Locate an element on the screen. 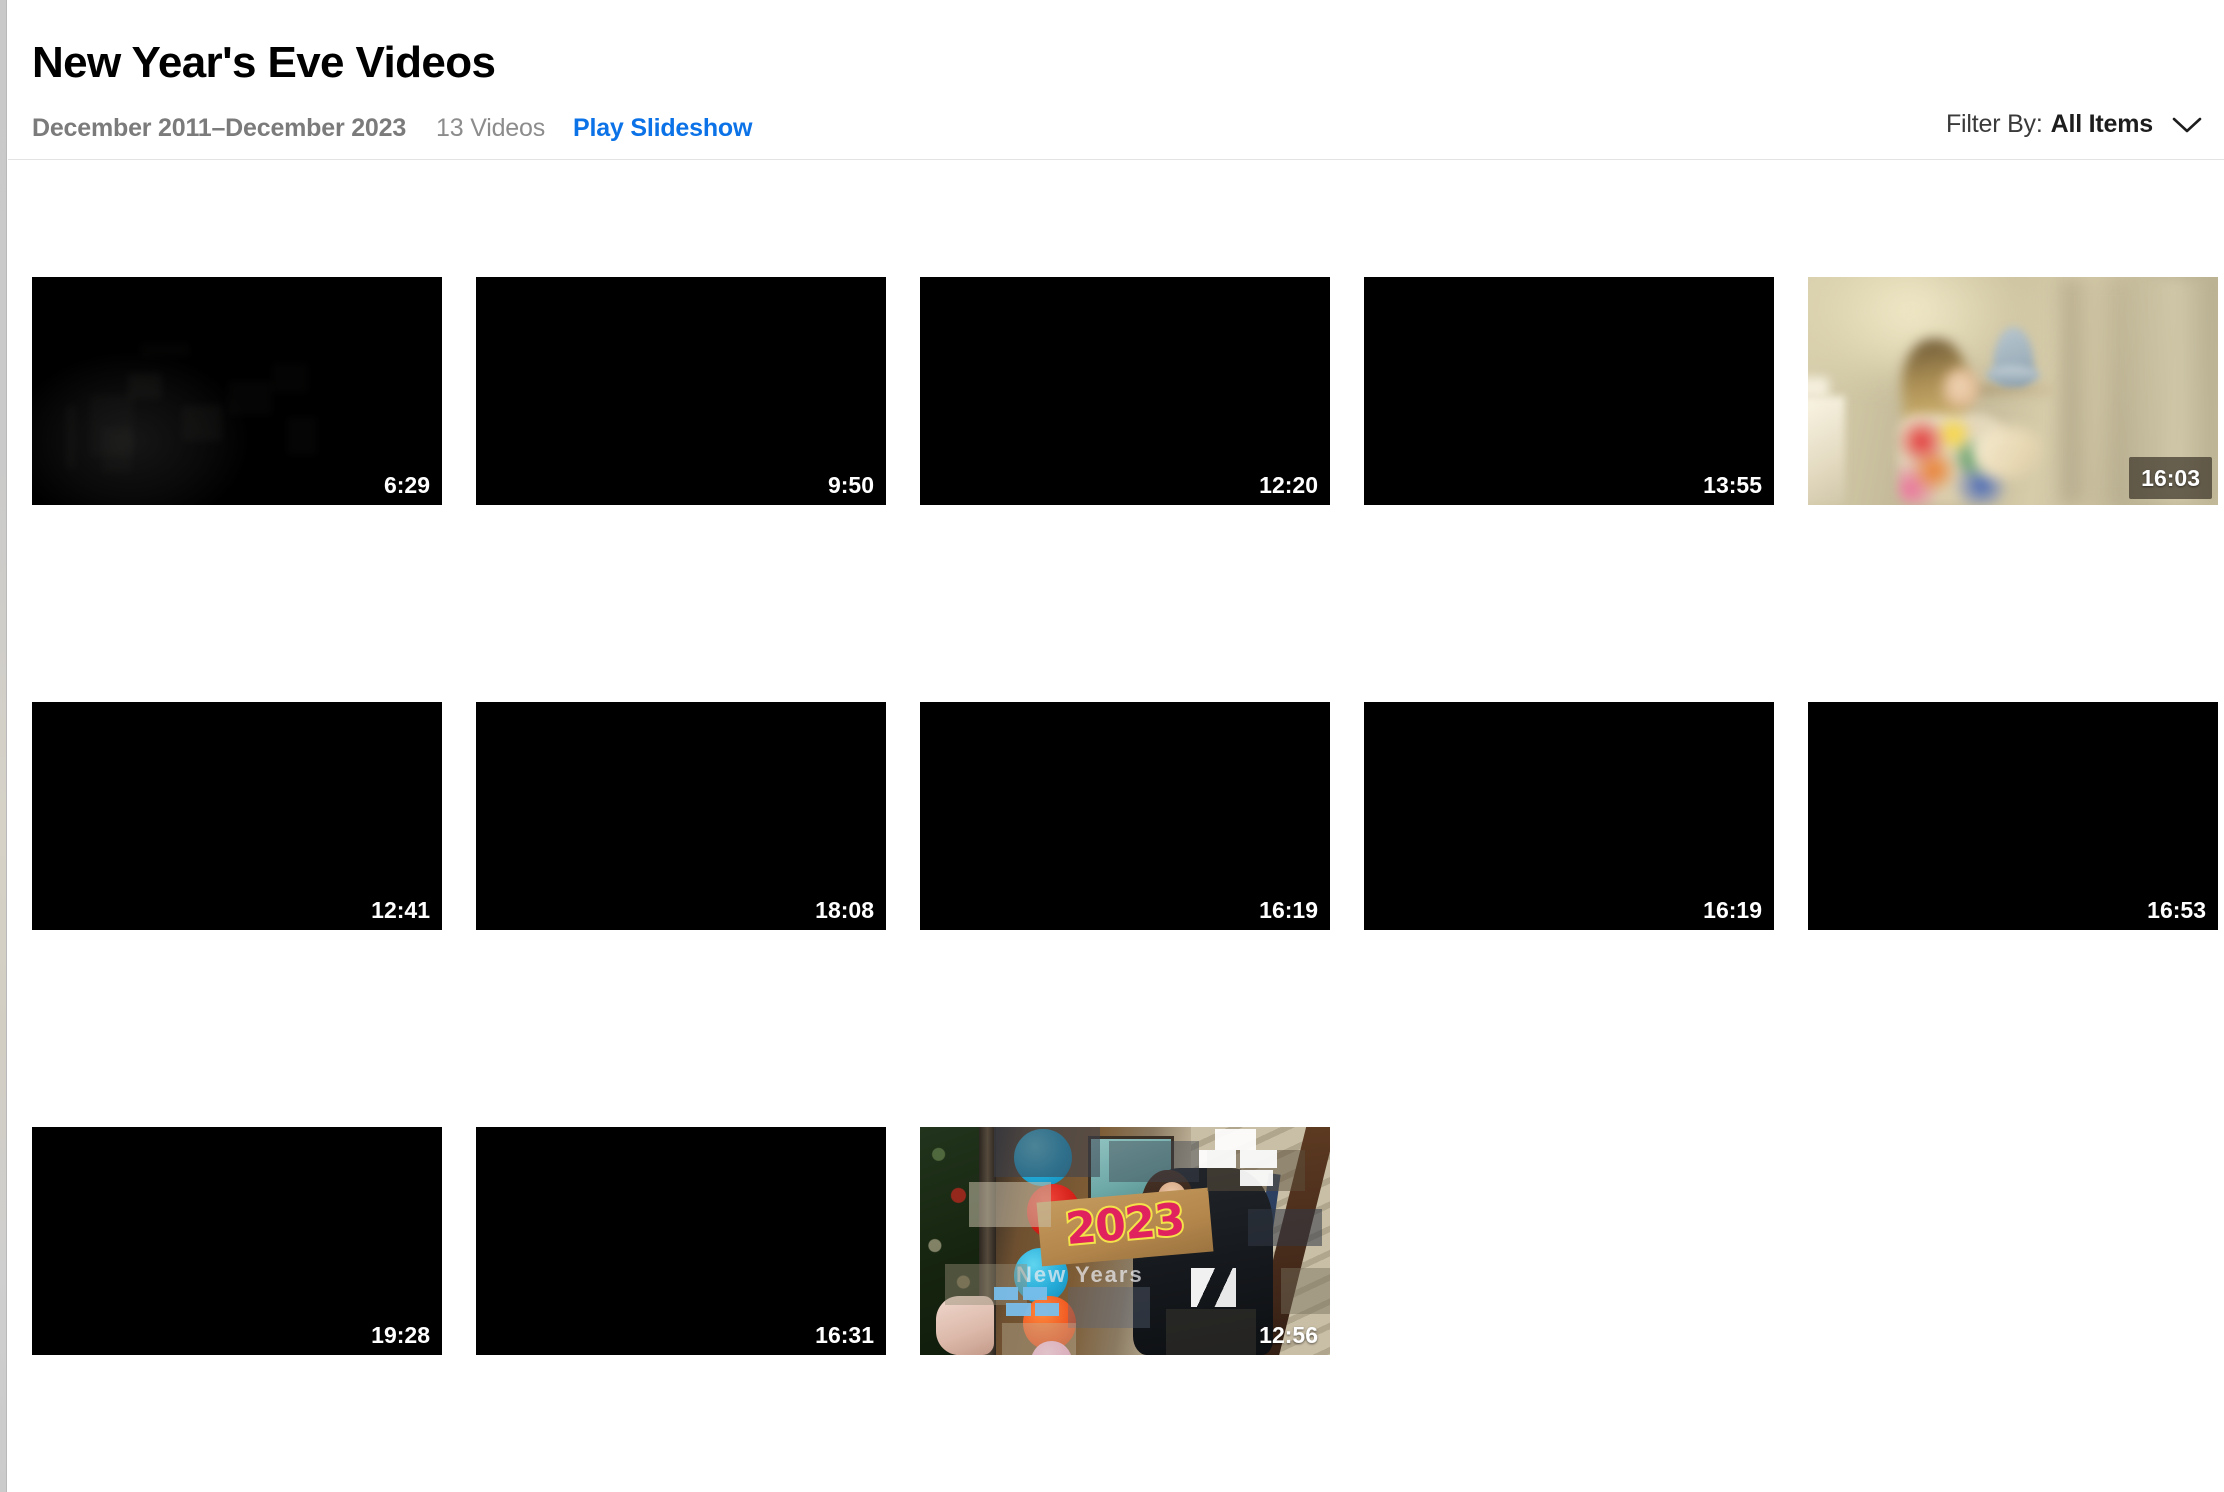  video-duration-label: 6:29 is located at coordinates (406, 484).